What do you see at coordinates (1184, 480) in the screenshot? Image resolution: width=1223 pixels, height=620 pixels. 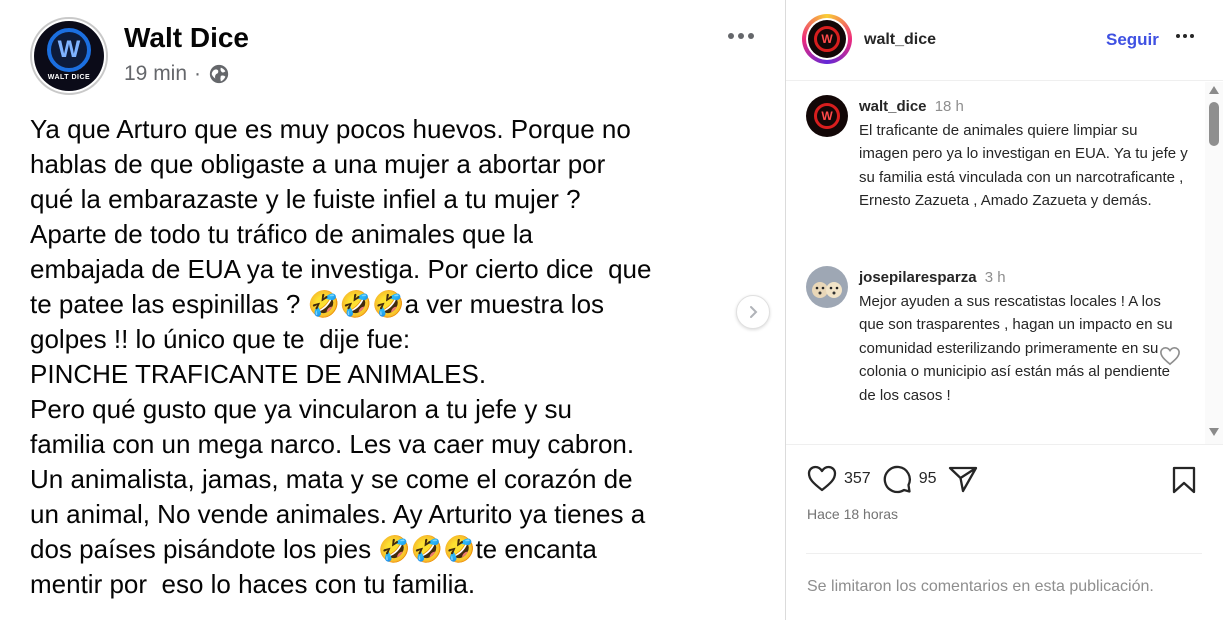 I see `bookmark-icon` at bounding box center [1184, 480].